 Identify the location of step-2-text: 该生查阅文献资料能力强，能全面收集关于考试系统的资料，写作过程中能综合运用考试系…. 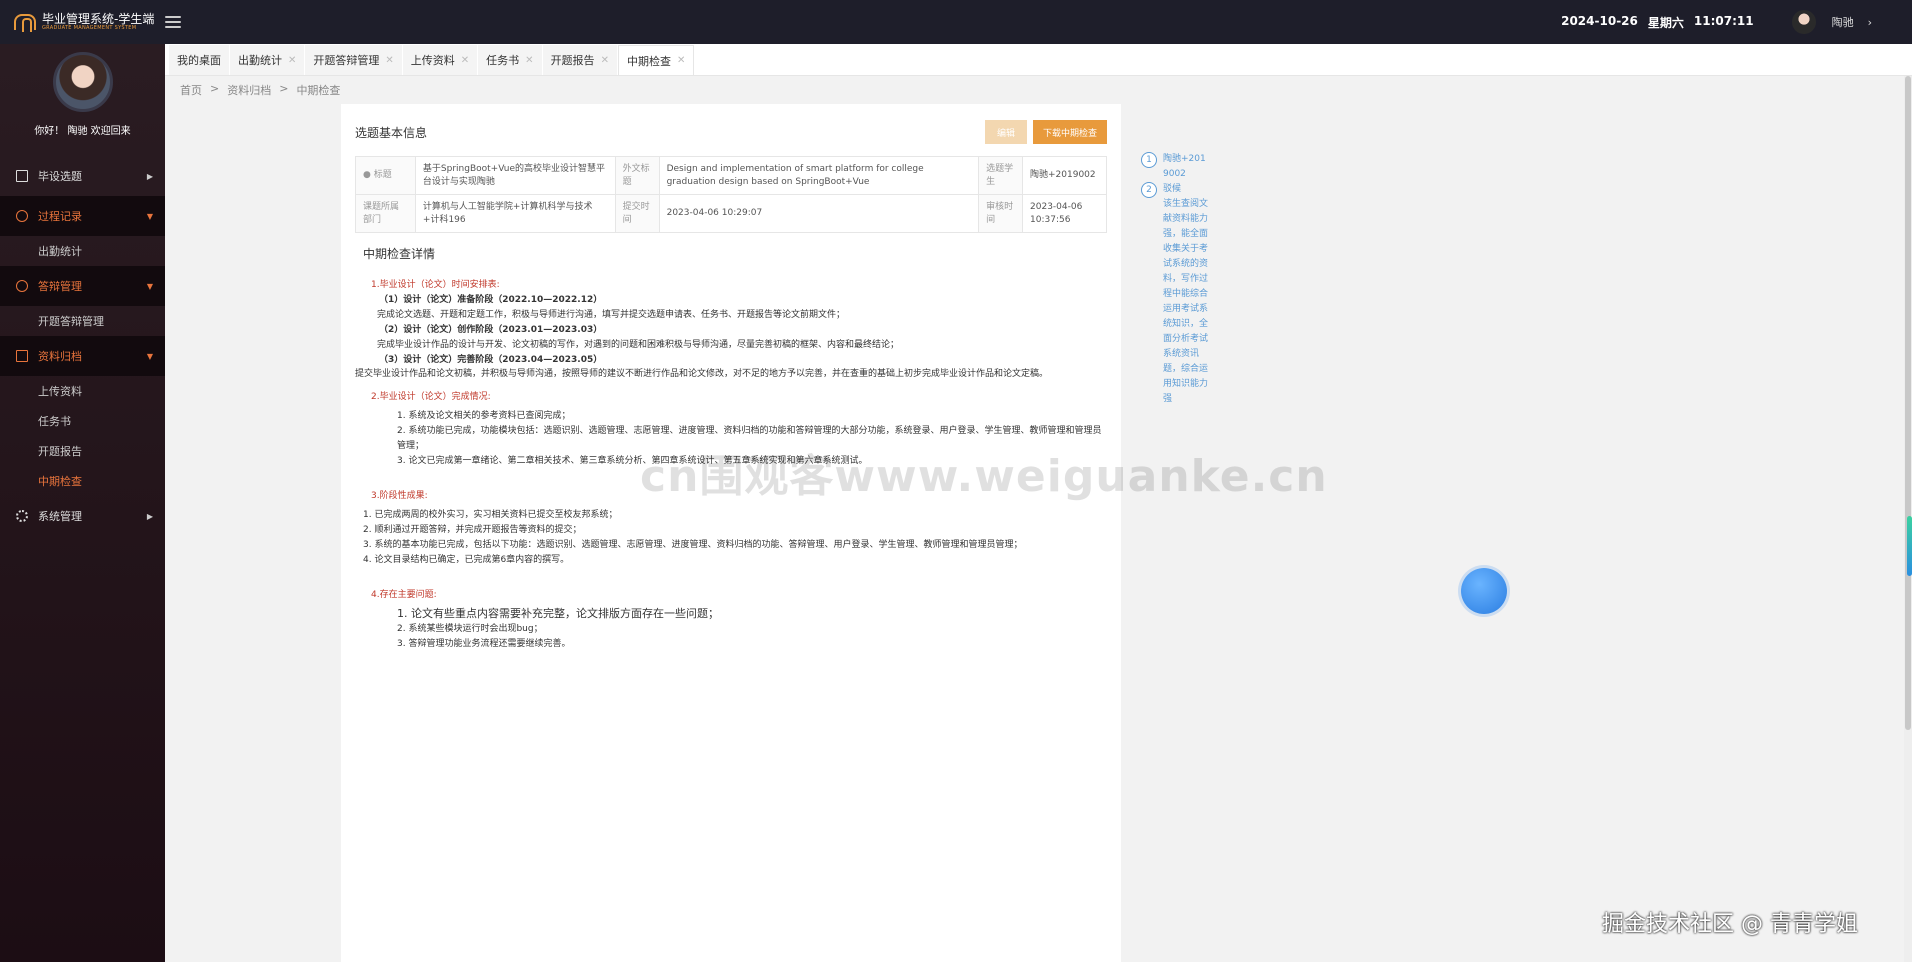
(1186, 301).